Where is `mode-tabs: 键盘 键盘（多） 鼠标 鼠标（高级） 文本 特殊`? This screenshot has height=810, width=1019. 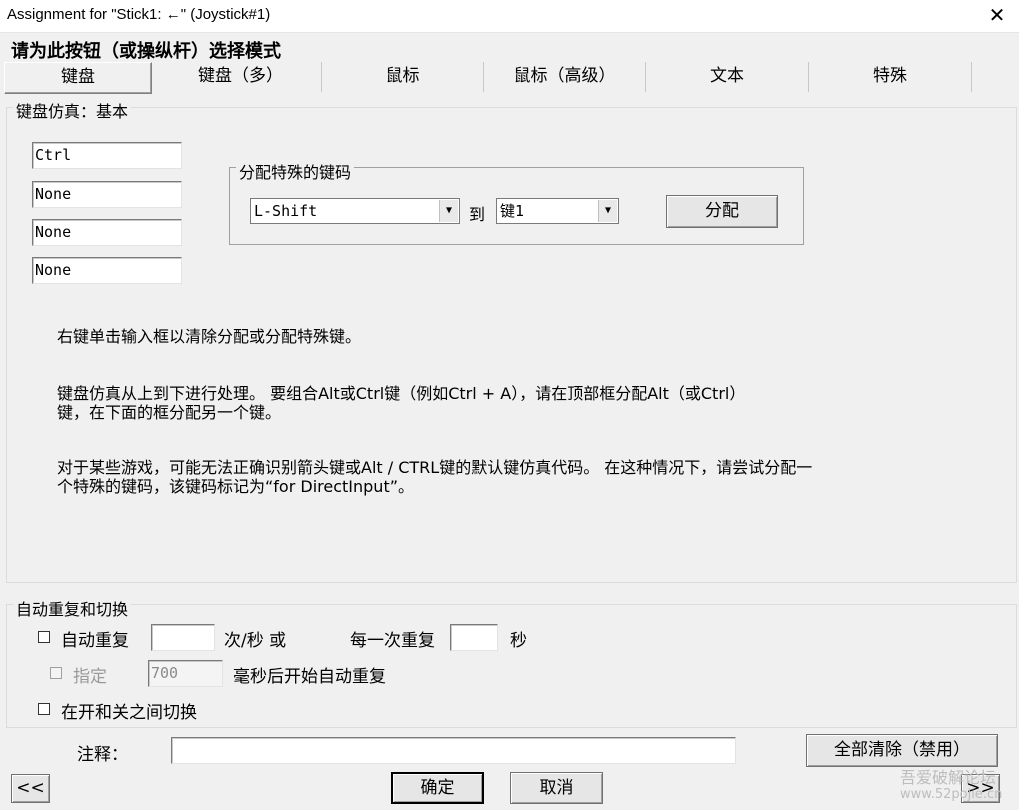
mode-tabs: 键盘 键盘（多） 鼠标 鼠标（高级） 文本 特殊 is located at coordinates (509, 78).